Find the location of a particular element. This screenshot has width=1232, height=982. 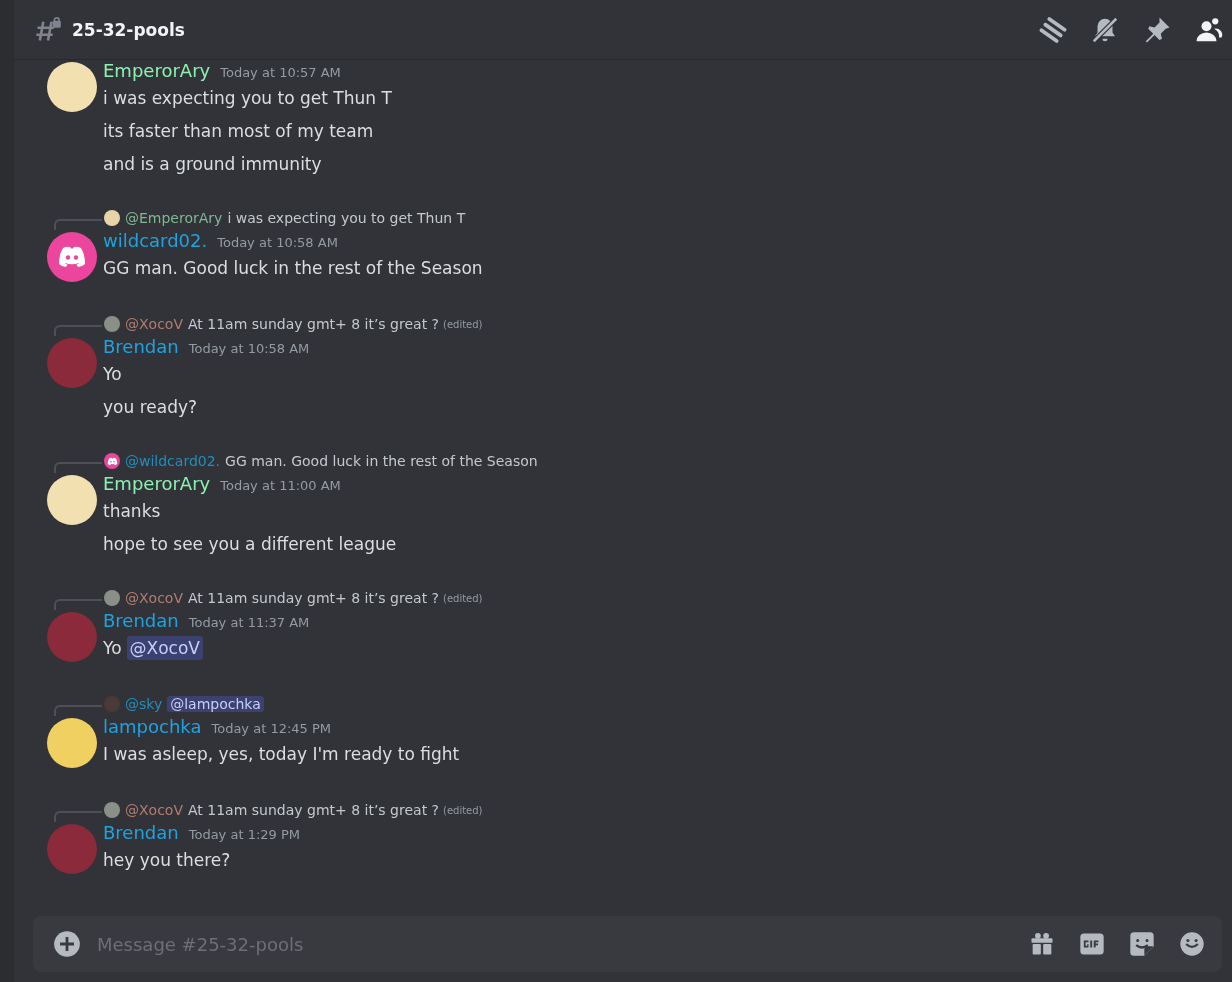

sticker-icon is located at coordinates (1142, 944).